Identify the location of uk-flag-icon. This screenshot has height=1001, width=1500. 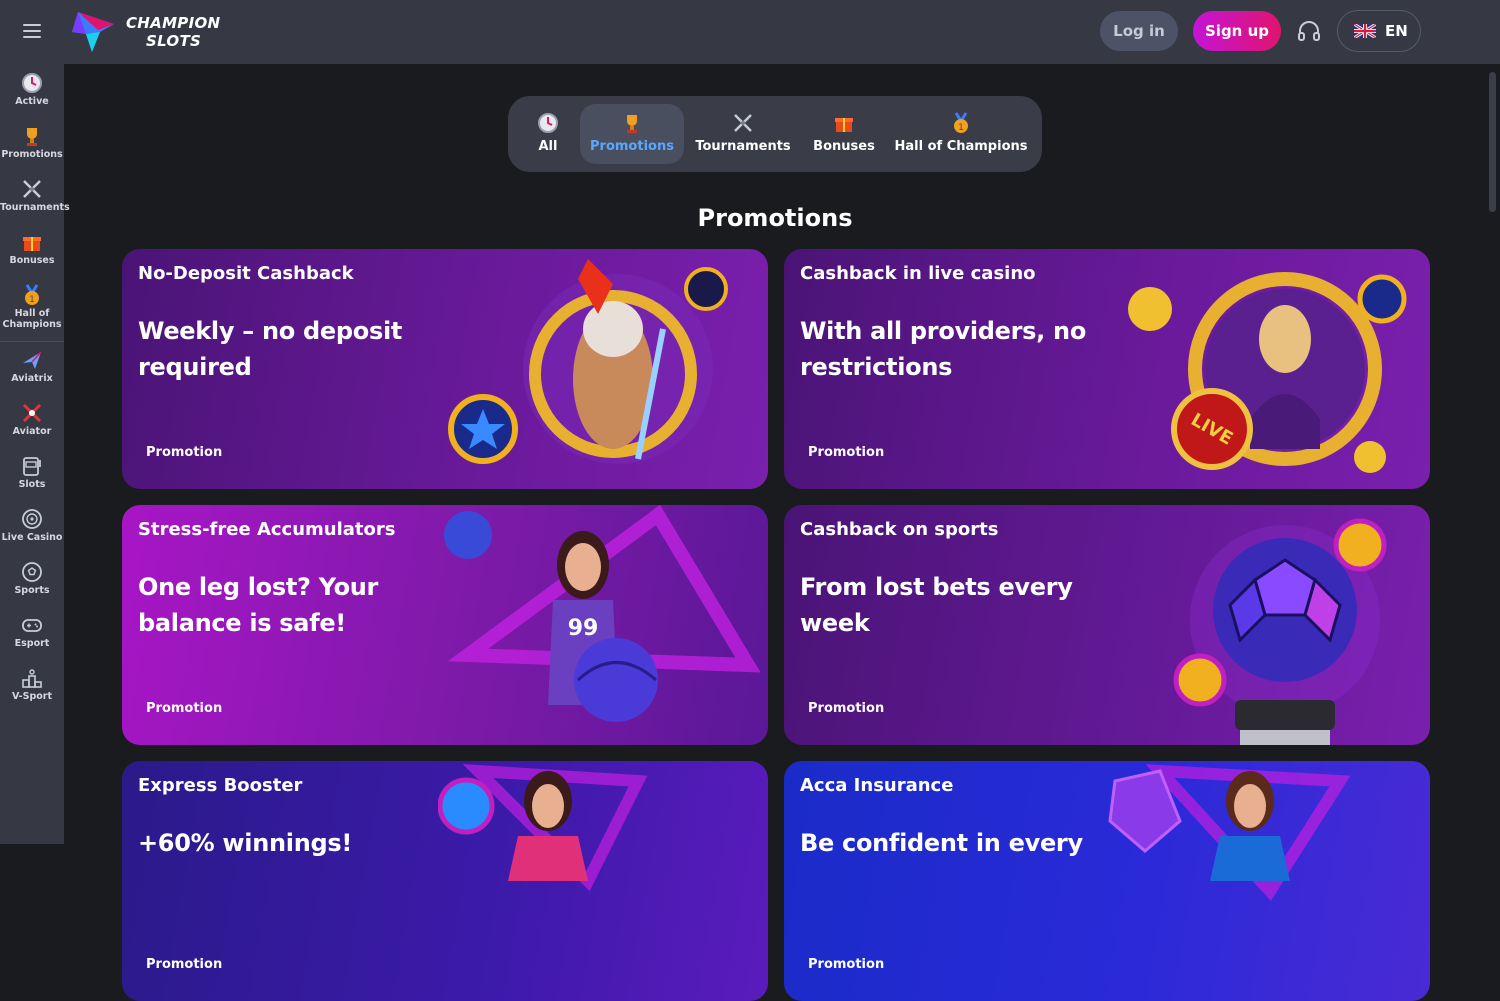
(1365, 31).